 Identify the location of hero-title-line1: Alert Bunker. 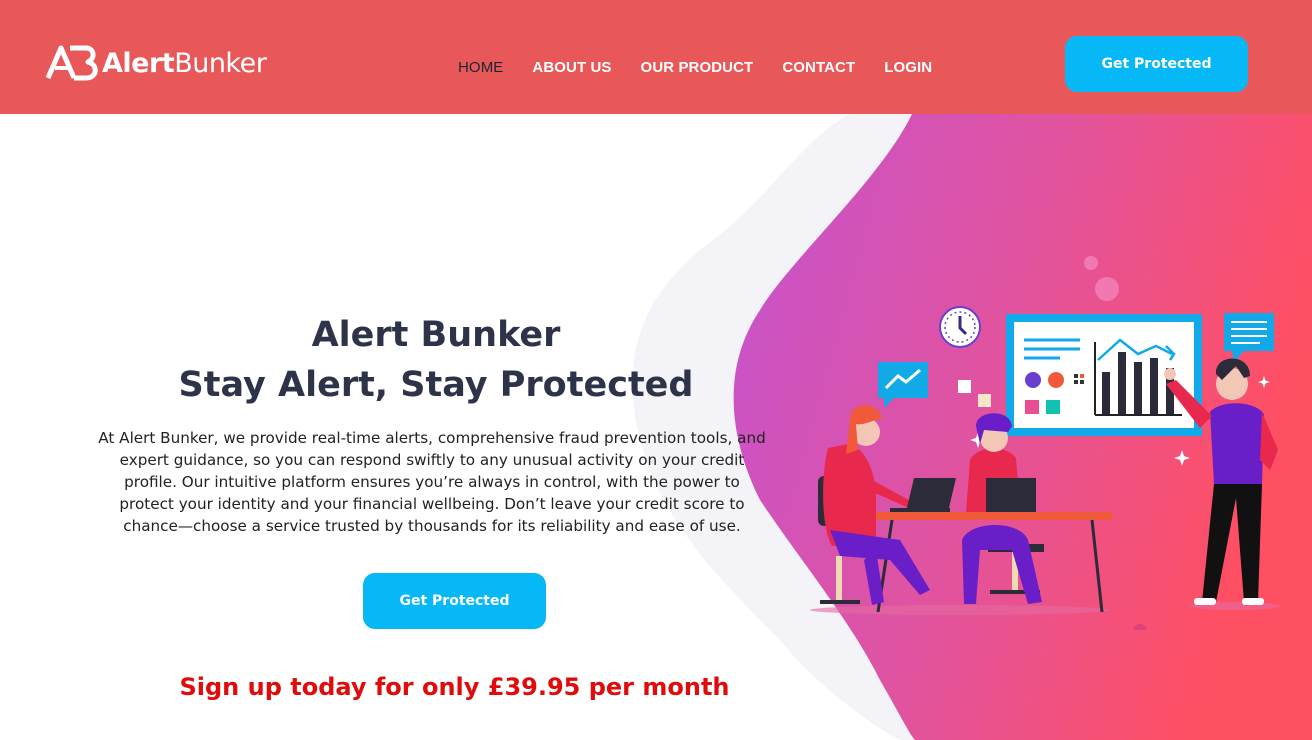
(436, 335).